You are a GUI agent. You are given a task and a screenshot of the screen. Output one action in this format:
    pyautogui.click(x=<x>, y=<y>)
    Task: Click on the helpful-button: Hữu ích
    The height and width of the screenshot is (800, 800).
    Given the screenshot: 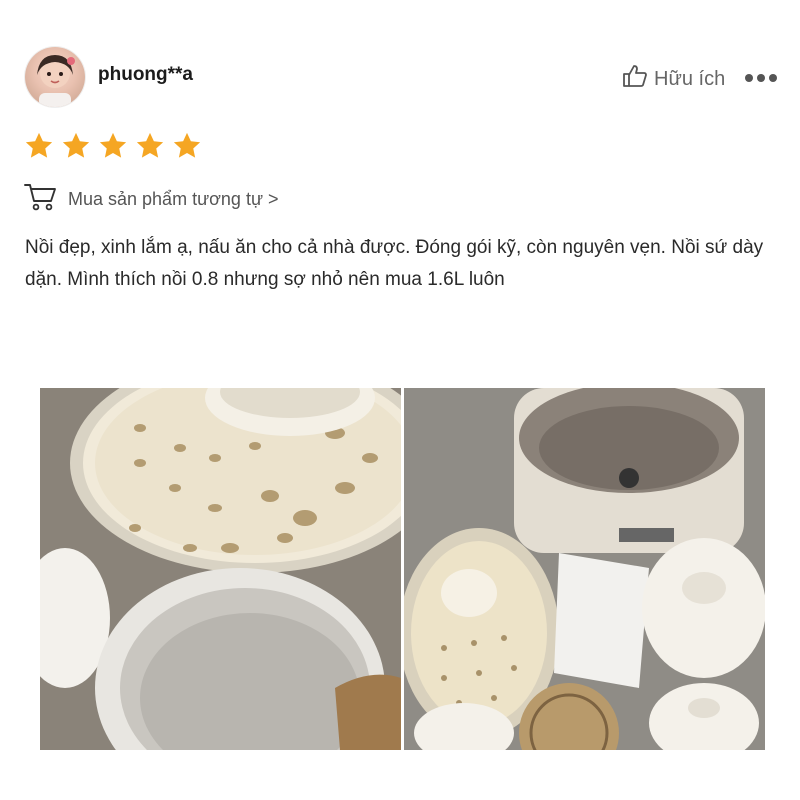 What is the action you would take?
    pyautogui.click(x=673, y=79)
    